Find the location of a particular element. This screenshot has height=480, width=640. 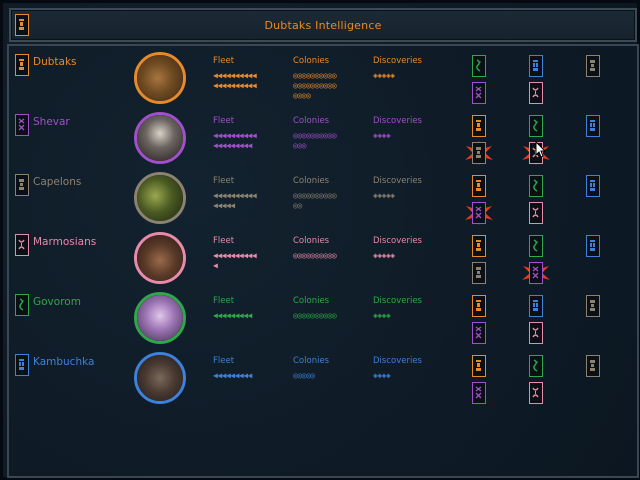

race-name: Dubtaks is located at coordinates (55, 62).